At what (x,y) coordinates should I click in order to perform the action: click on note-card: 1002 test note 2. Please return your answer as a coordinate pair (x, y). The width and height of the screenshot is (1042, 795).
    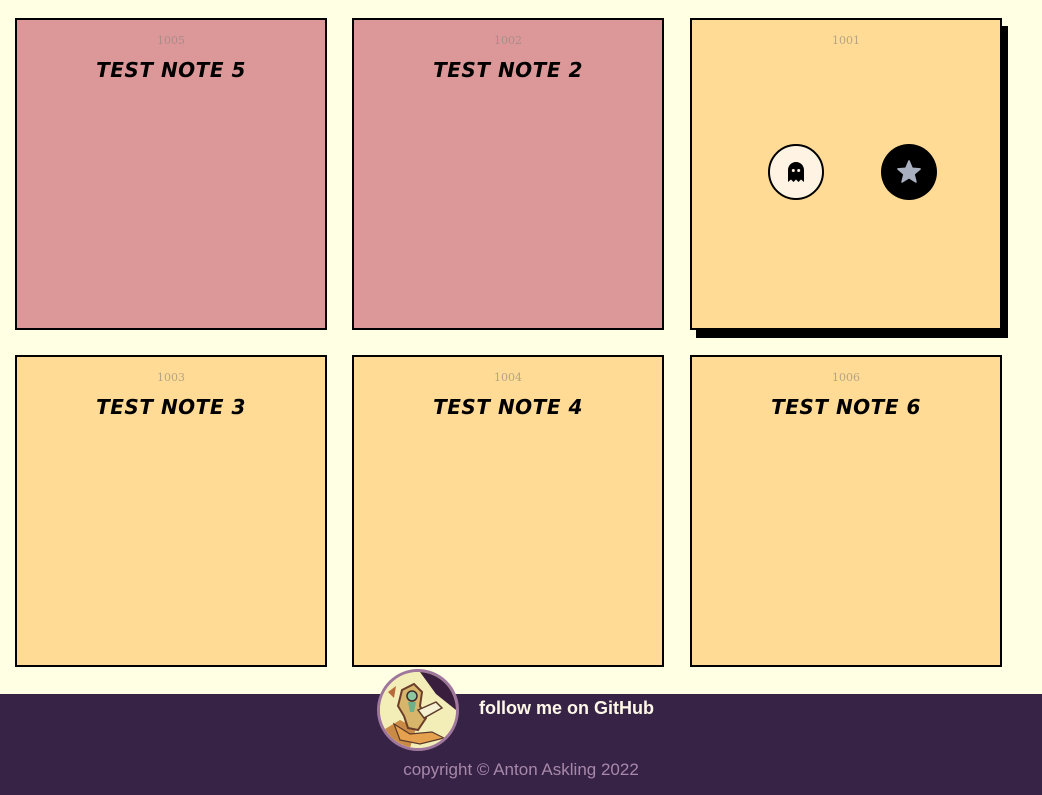
    Looking at the image, I should click on (508, 174).